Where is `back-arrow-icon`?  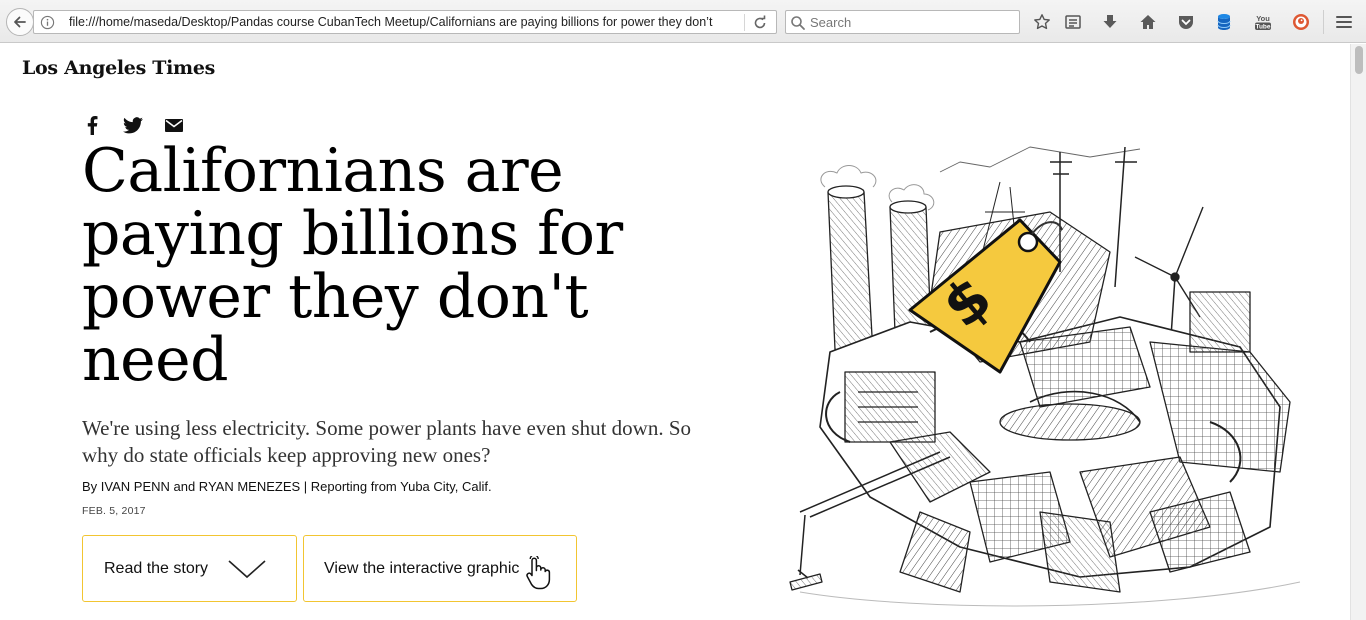 back-arrow-icon is located at coordinates (20, 22).